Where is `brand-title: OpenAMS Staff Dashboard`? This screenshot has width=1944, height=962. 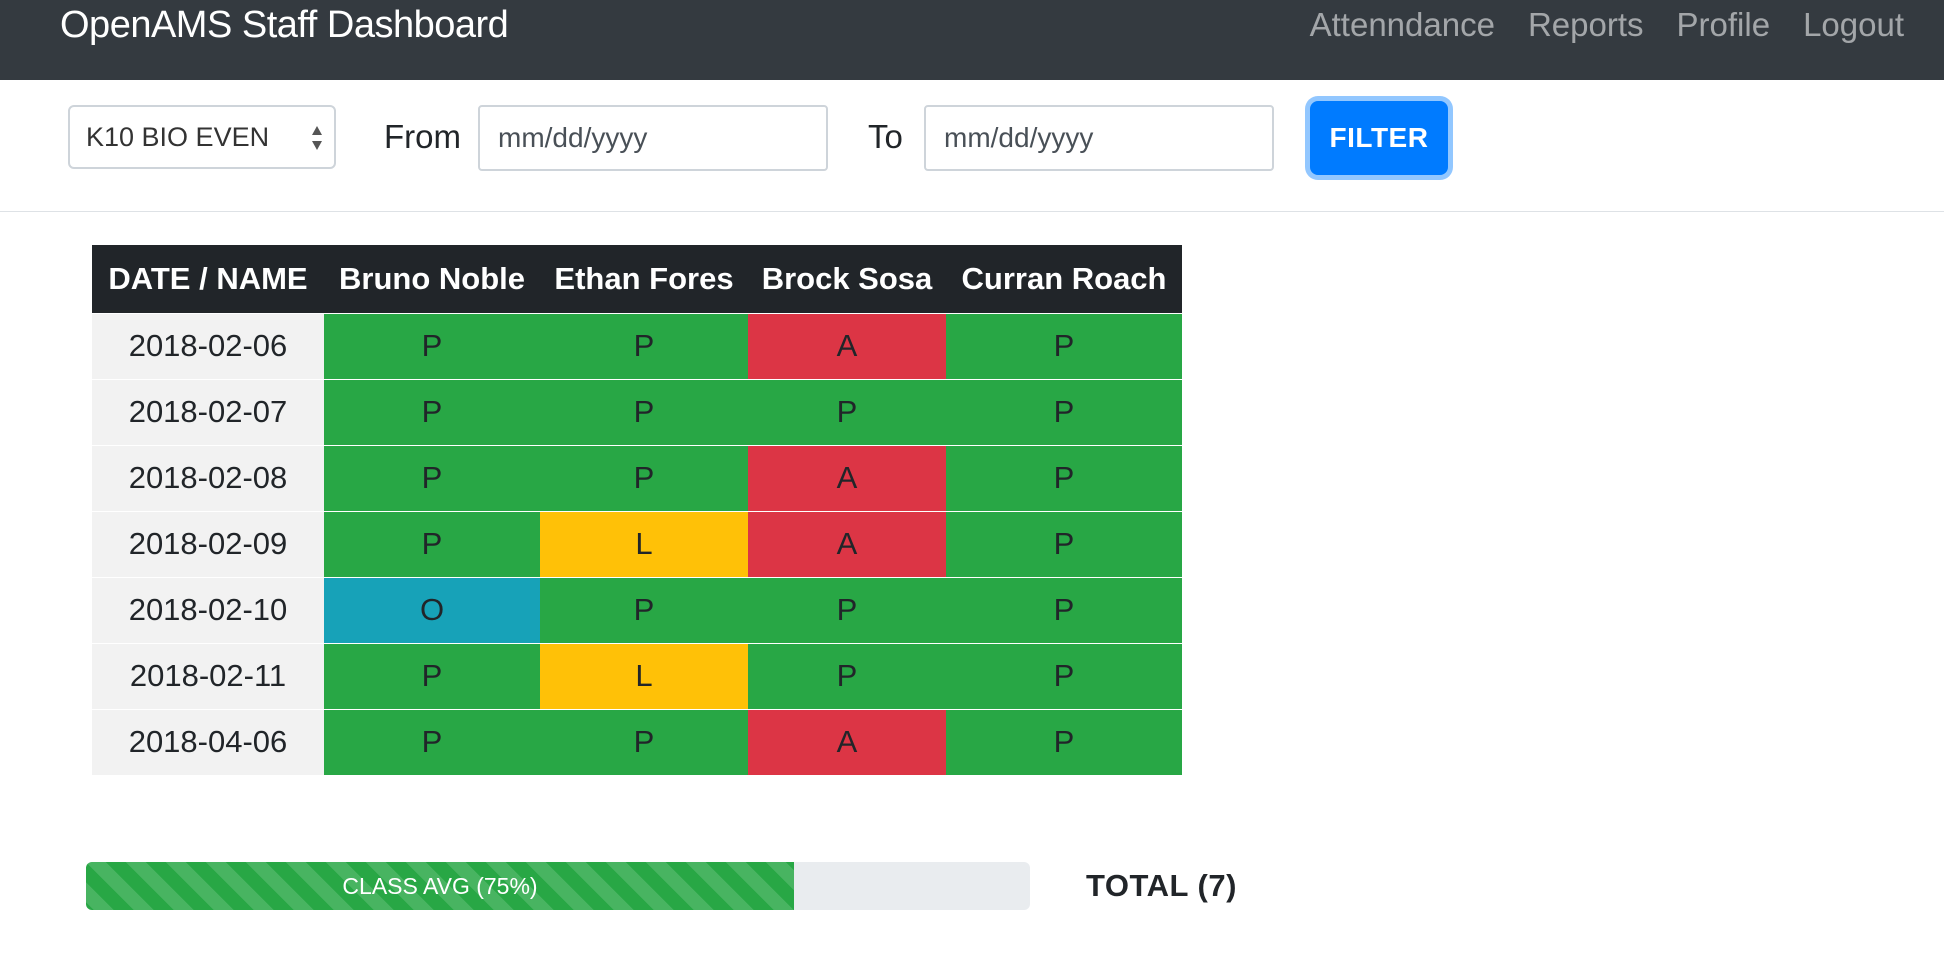
brand-title: OpenAMS Staff Dashboard is located at coordinates (284, 25).